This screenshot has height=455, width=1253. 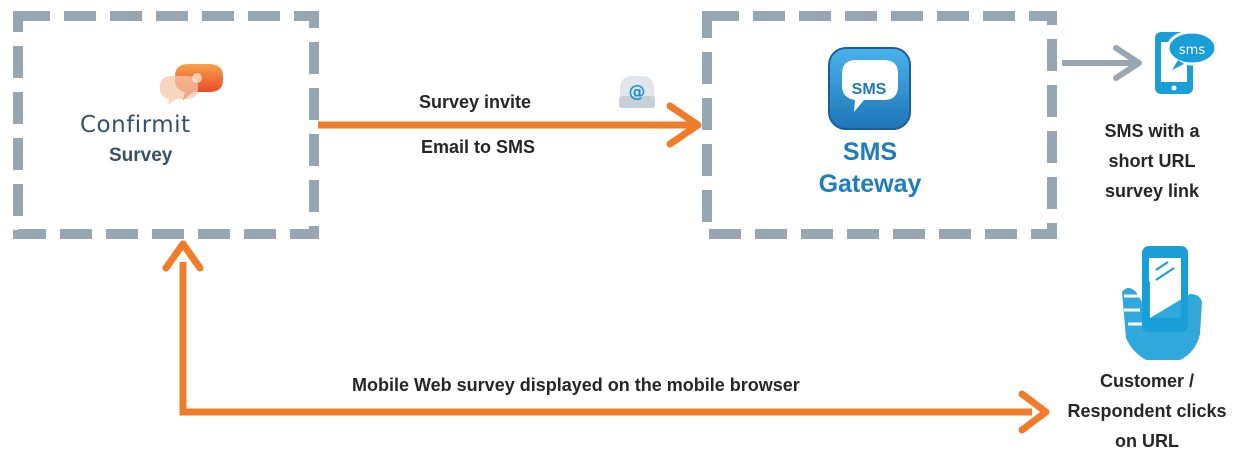 What do you see at coordinates (1147, 441) in the screenshot?
I see `respondent-text-line3: on URL` at bounding box center [1147, 441].